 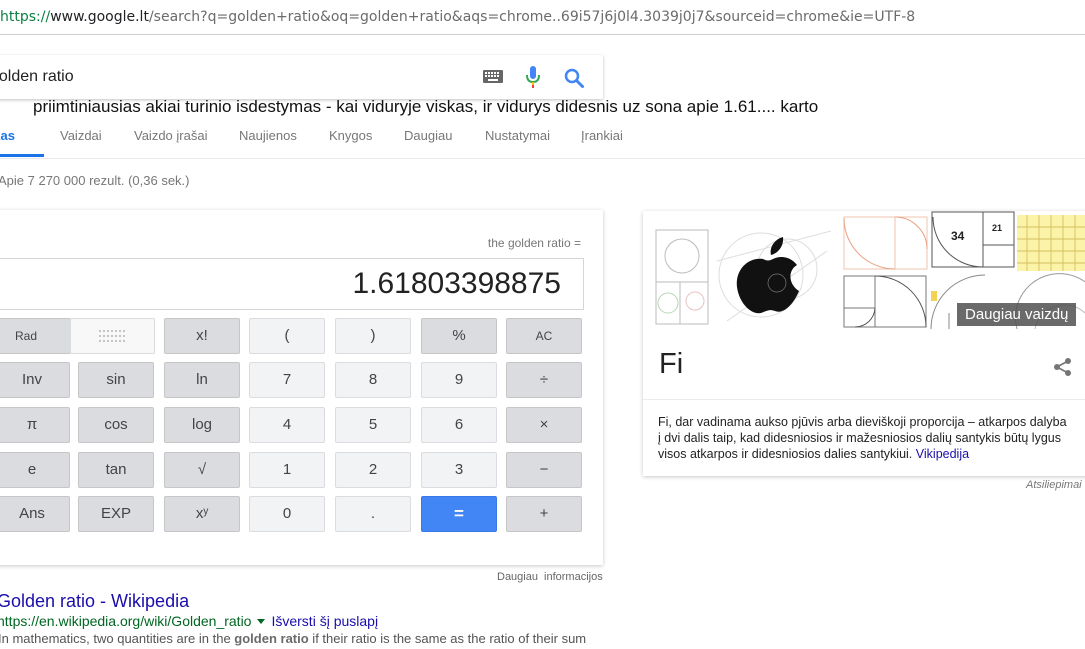 What do you see at coordinates (544, 514) in the screenshot?
I see `plus-button: +` at bounding box center [544, 514].